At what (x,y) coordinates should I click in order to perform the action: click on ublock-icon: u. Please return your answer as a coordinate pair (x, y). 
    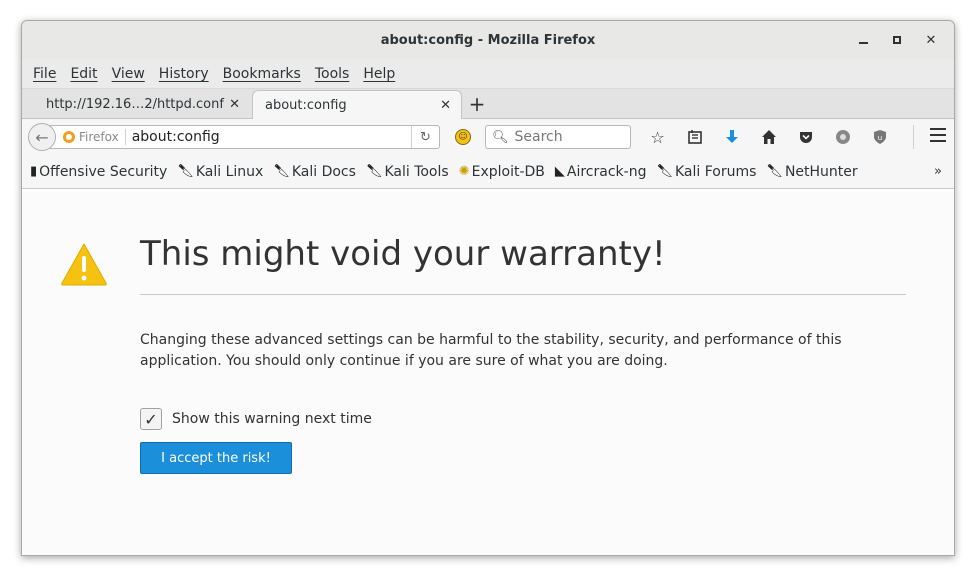
    Looking at the image, I should click on (879, 137).